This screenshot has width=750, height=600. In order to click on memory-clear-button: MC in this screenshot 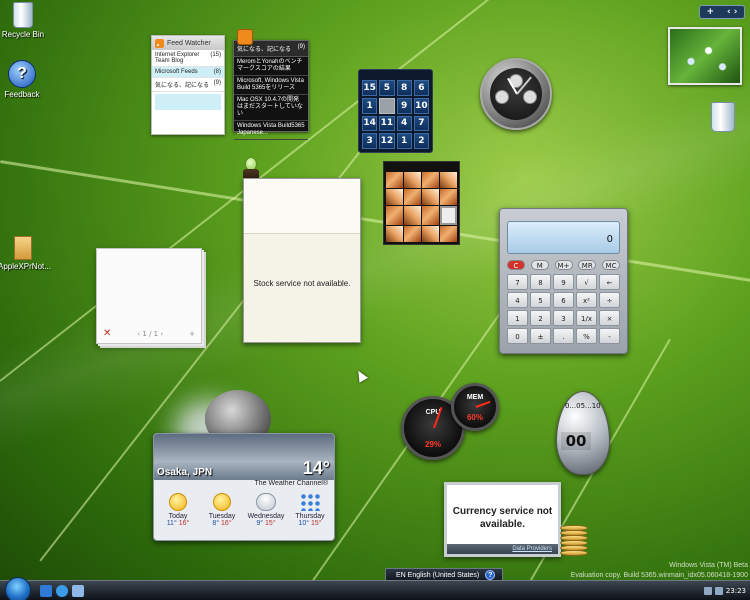, I will do `click(611, 265)`.